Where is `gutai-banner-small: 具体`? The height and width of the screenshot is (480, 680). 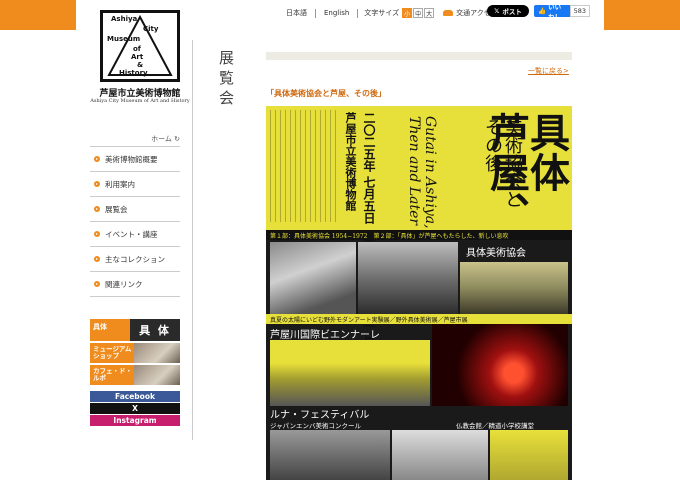
gutai-banner-small: 具体 is located at coordinates (110, 330).